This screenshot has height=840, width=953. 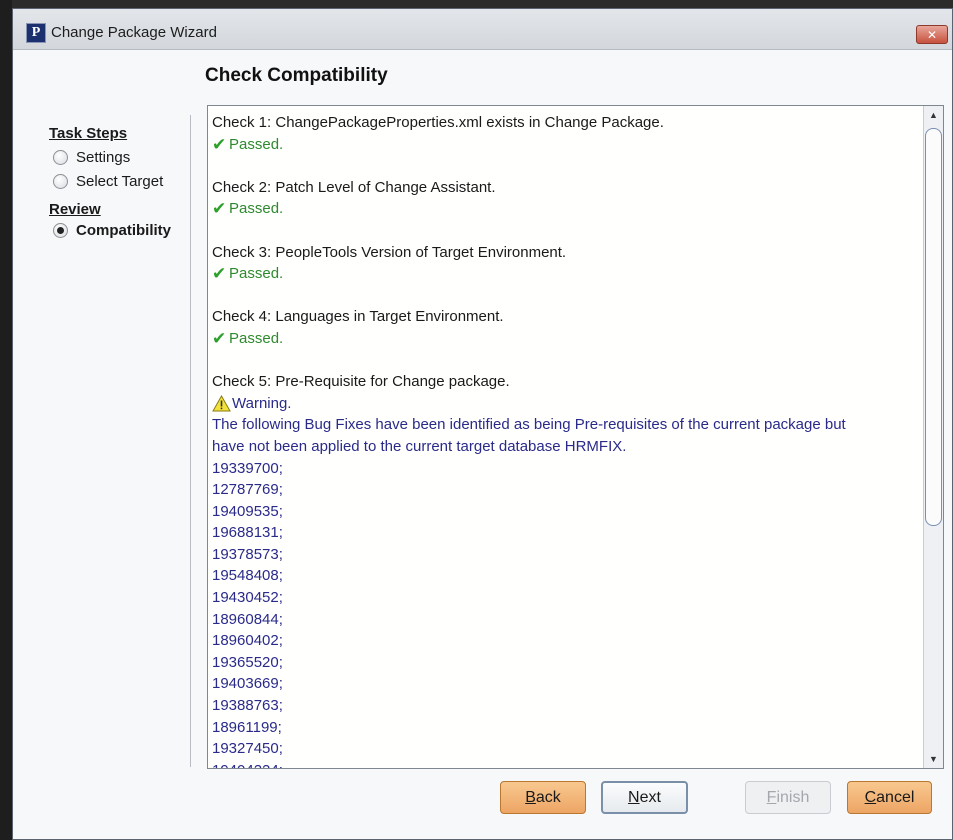 What do you see at coordinates (870, 797) in the screenshot?
I see `cancel-mnemonic: C` at bounding box center [870, 797].